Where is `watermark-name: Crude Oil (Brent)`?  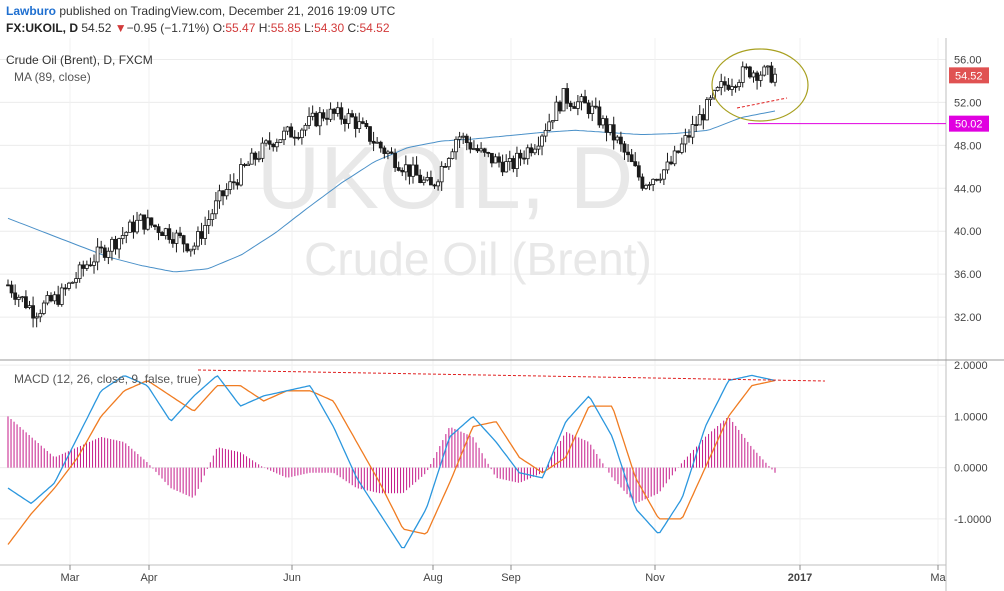 watermark-name: Crude Oil (Brent) is located at coordinates (478, 259).